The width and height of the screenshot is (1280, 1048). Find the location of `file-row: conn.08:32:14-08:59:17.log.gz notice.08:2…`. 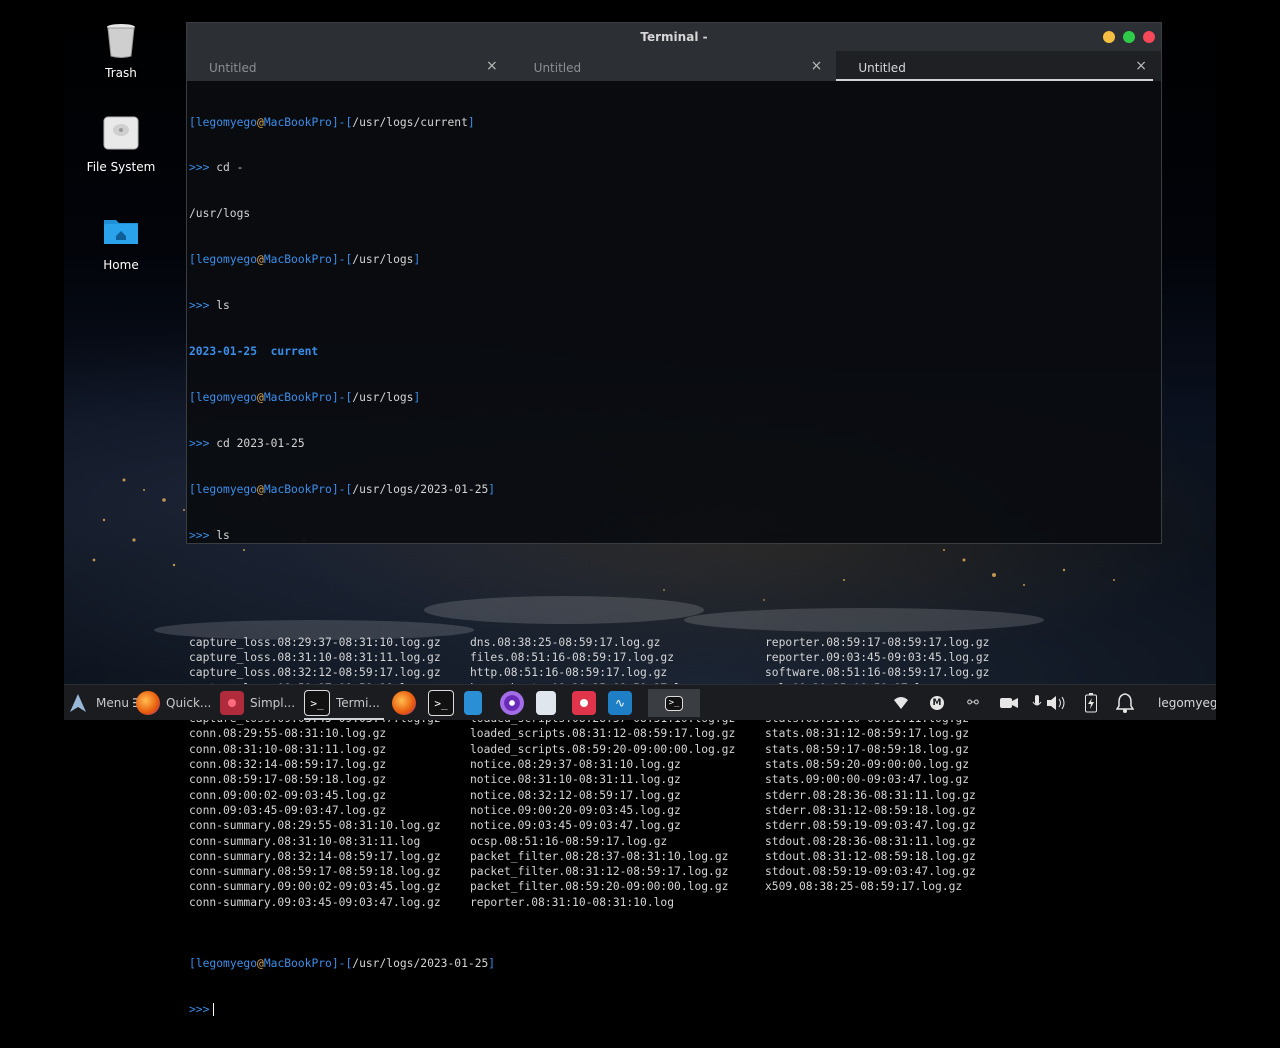

file-row: conn.08:32:14-08:59:17.log.gz notice.08:2… is located at coordinates (674, 764).